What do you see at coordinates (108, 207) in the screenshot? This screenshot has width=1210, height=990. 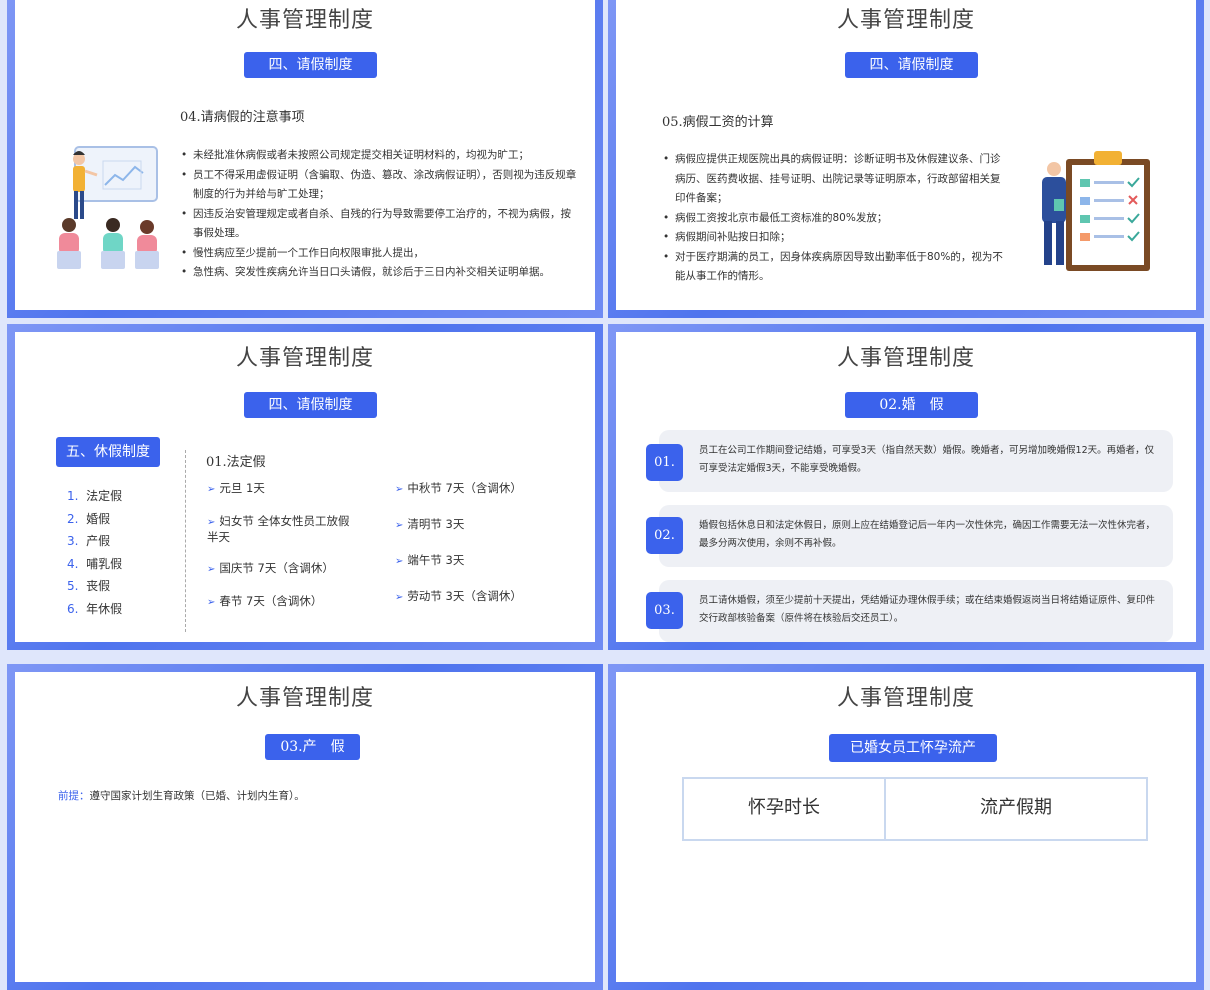 I see `meeting-illustration` at bounding box center [108, 207].